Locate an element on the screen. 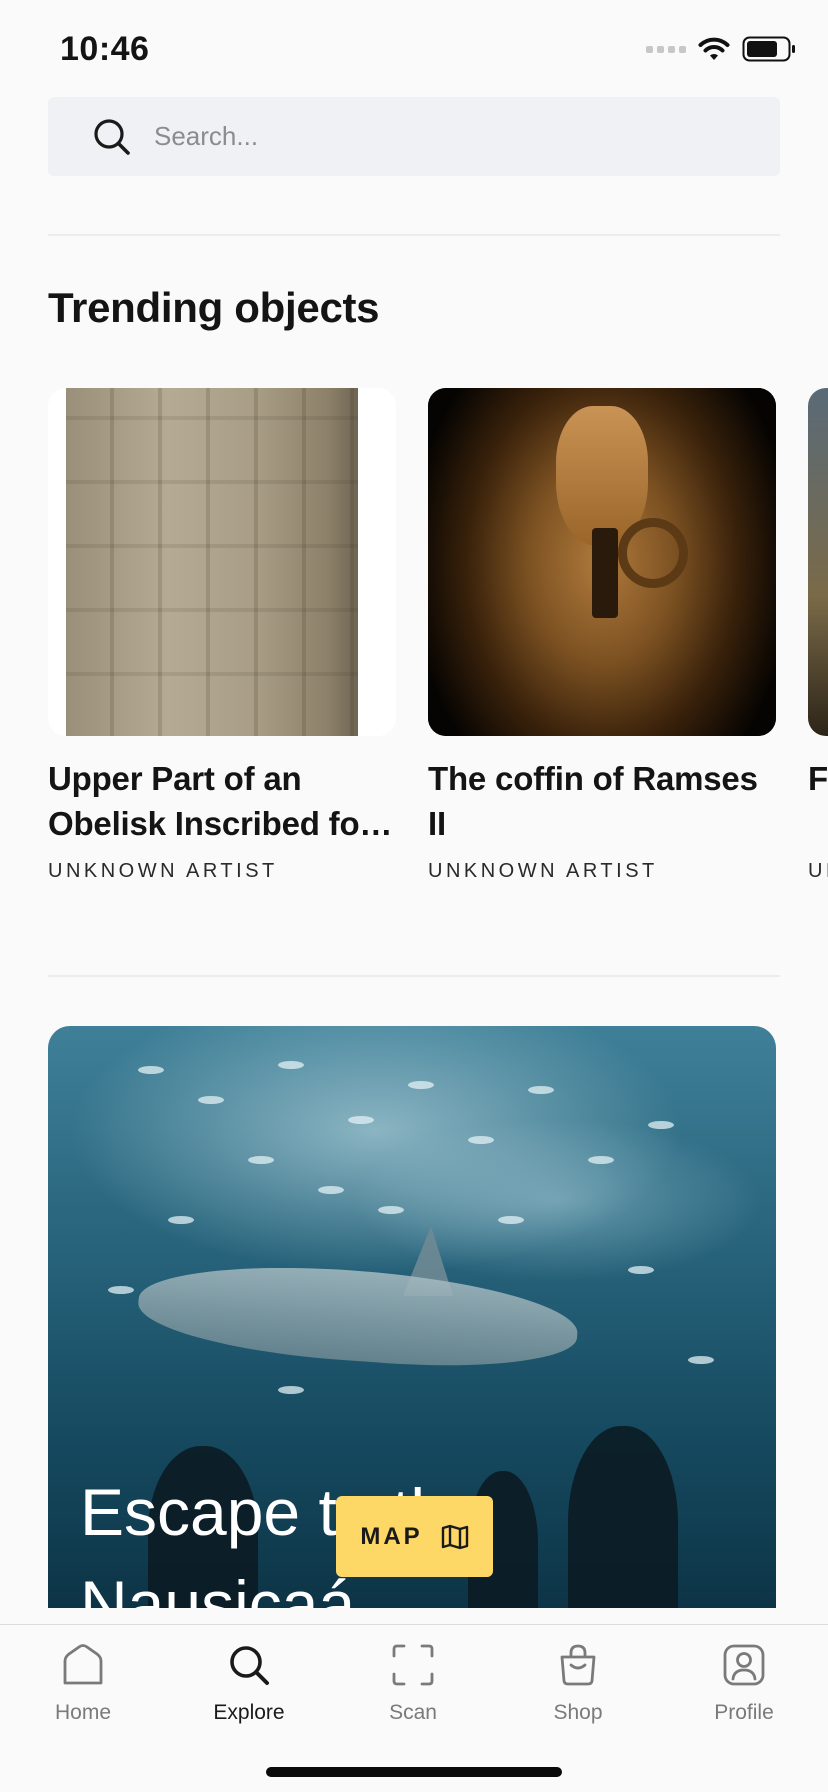  map-button: MAP is located at coordinates (414, 1536).